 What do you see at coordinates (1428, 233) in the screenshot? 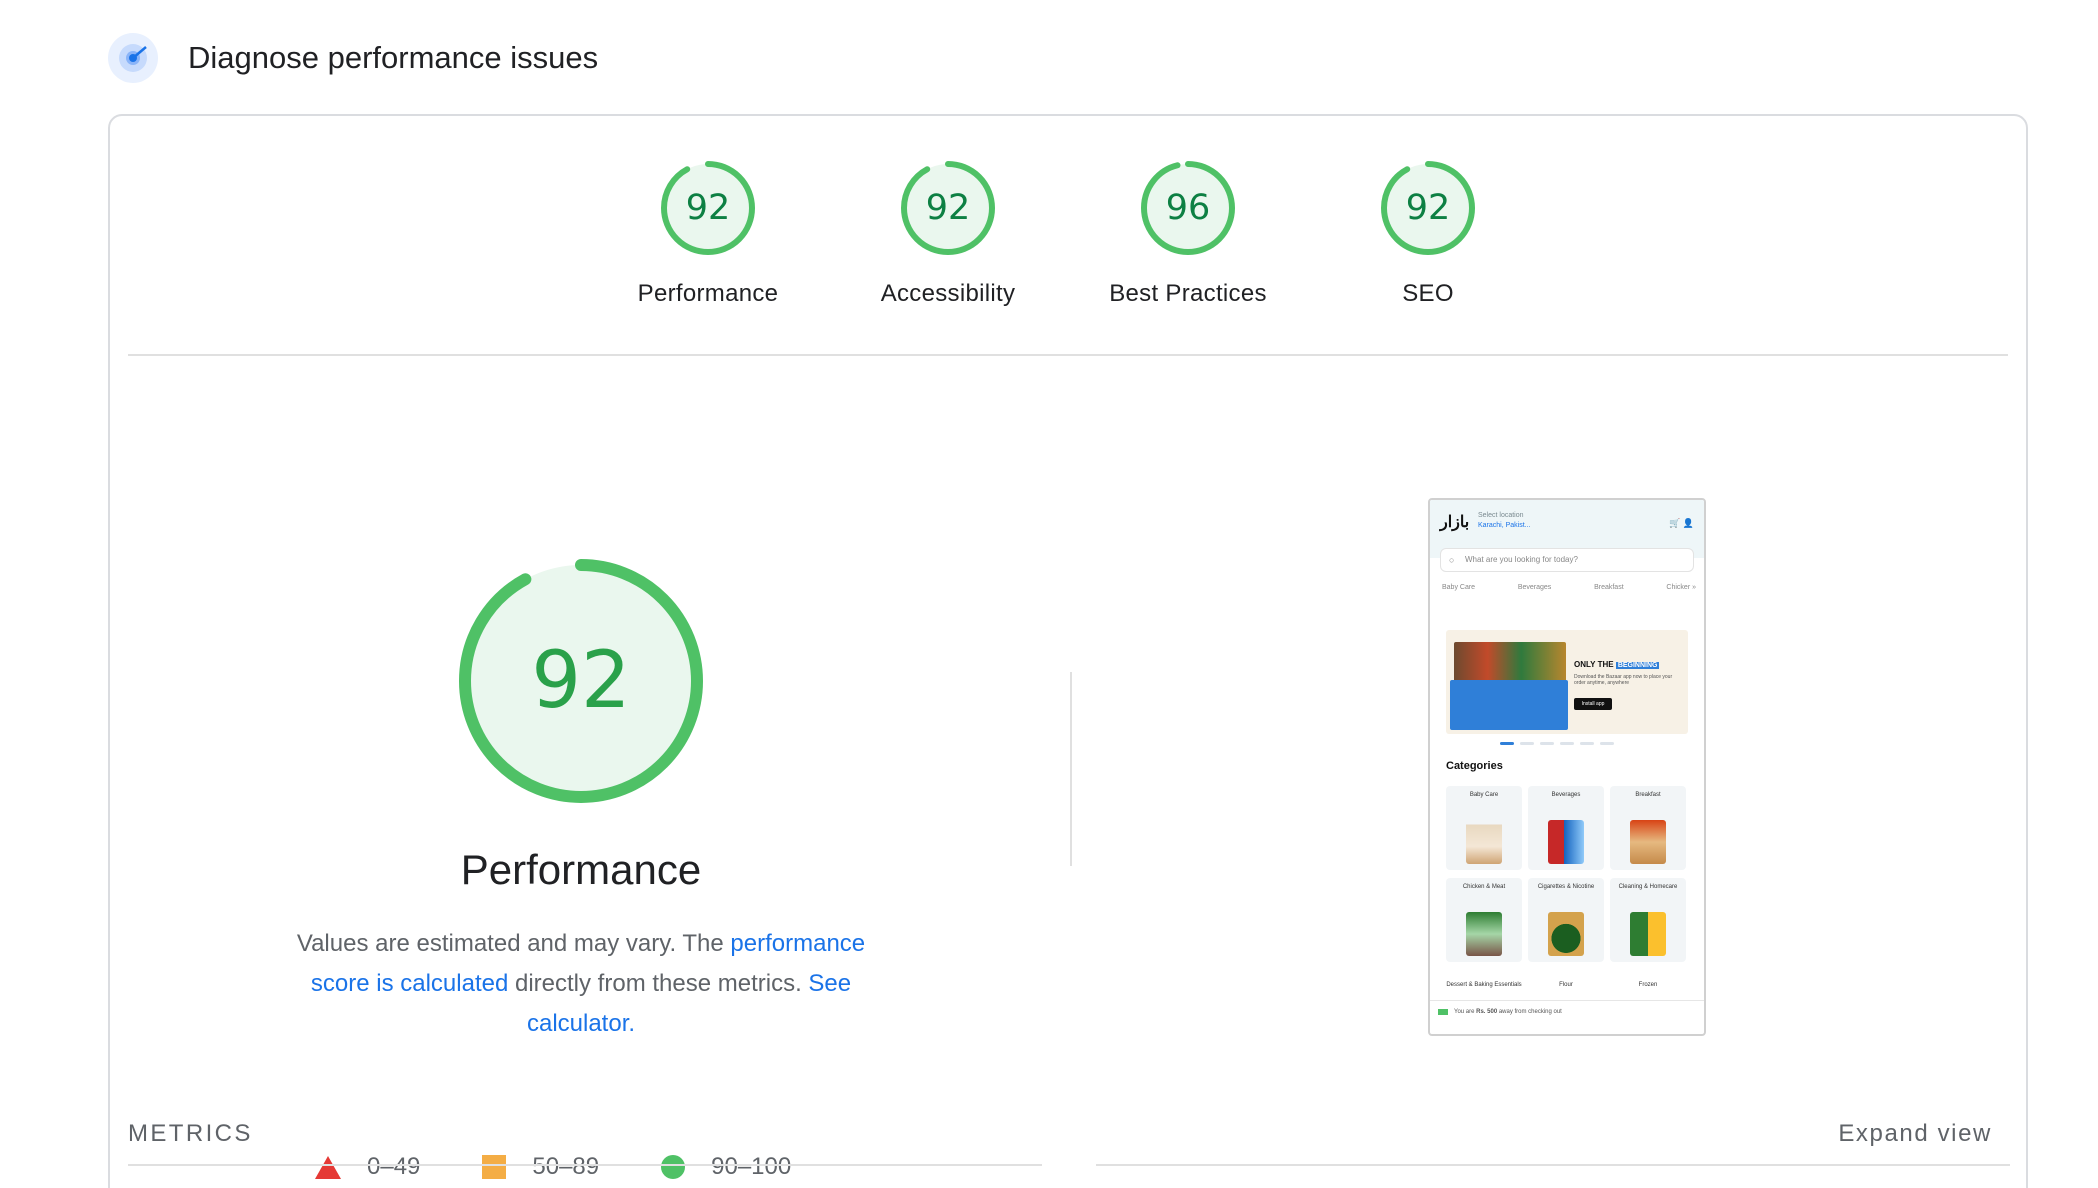
I see `gauge-seo: 92 SEO` at bounding box center [1428, 233].